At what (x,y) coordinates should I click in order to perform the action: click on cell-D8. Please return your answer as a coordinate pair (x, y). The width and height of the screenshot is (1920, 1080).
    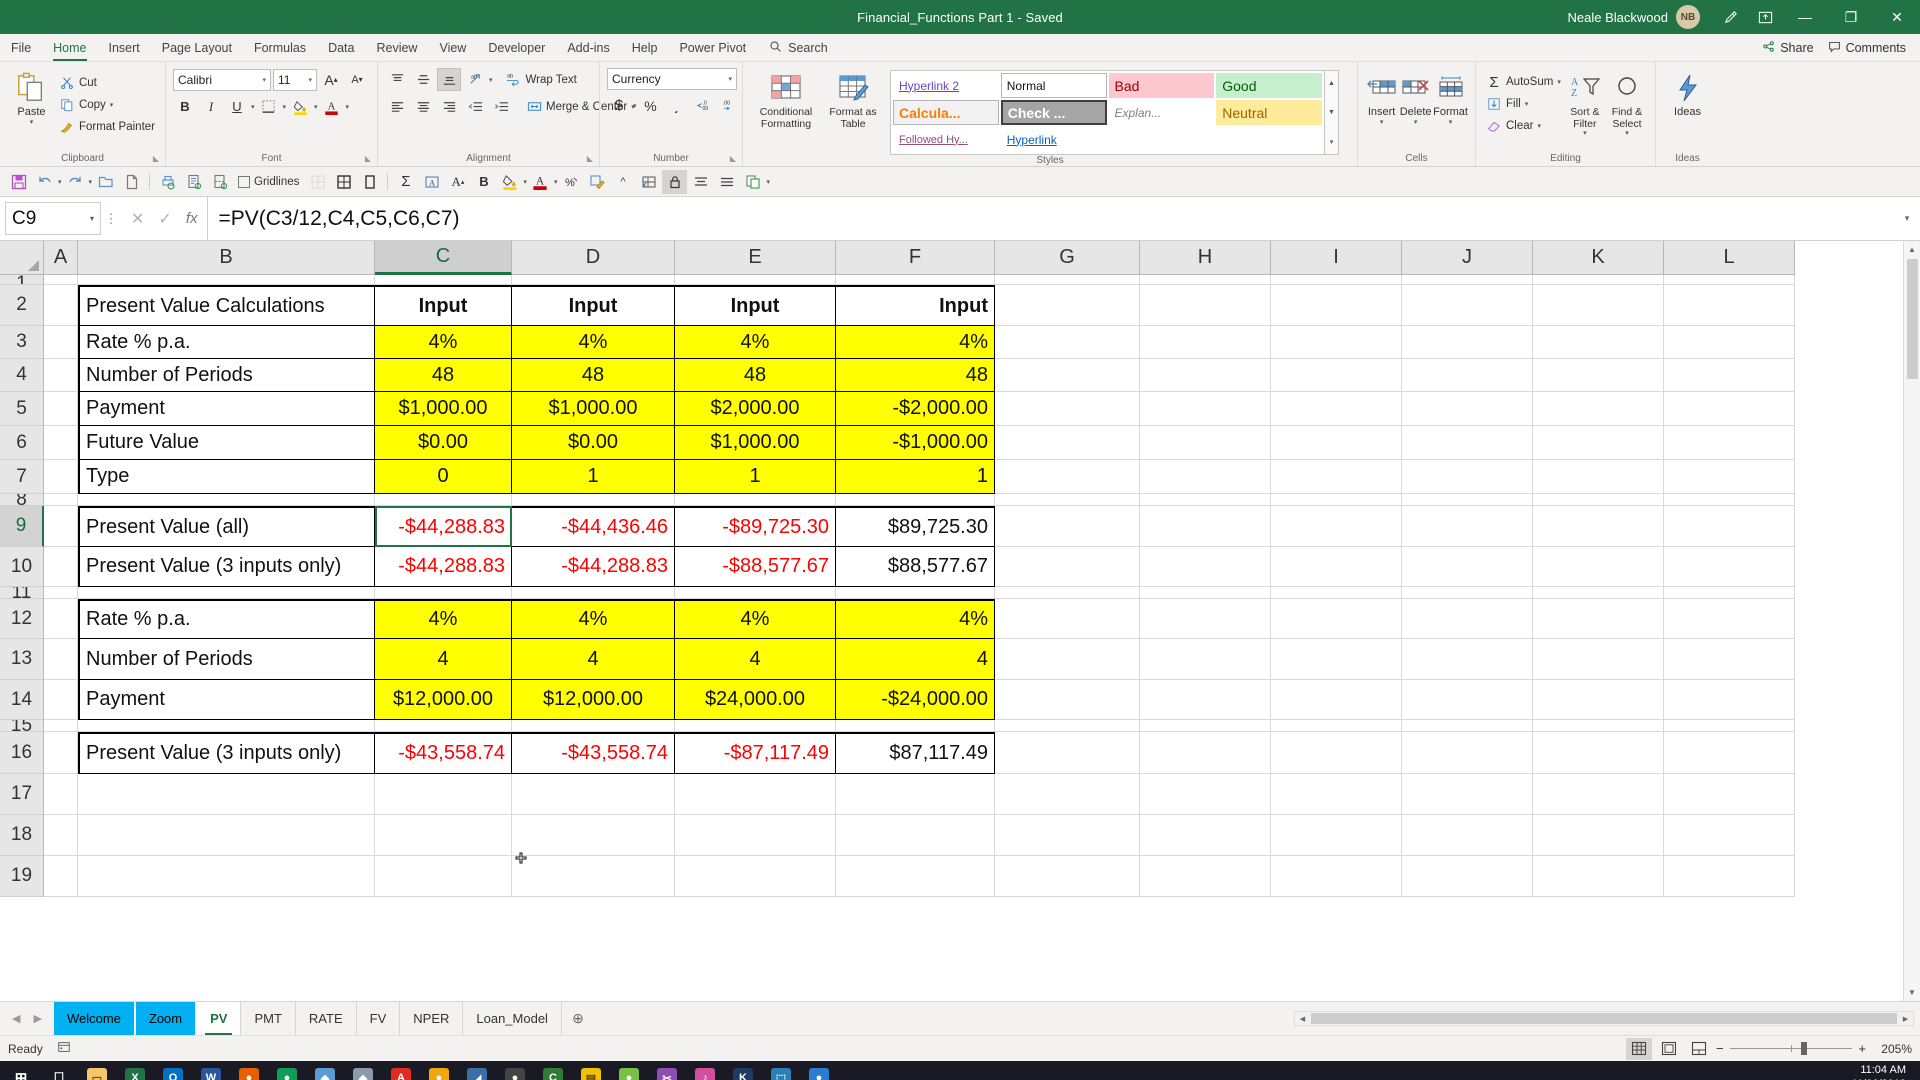
    Looking at the image, I should click on (593, 500).